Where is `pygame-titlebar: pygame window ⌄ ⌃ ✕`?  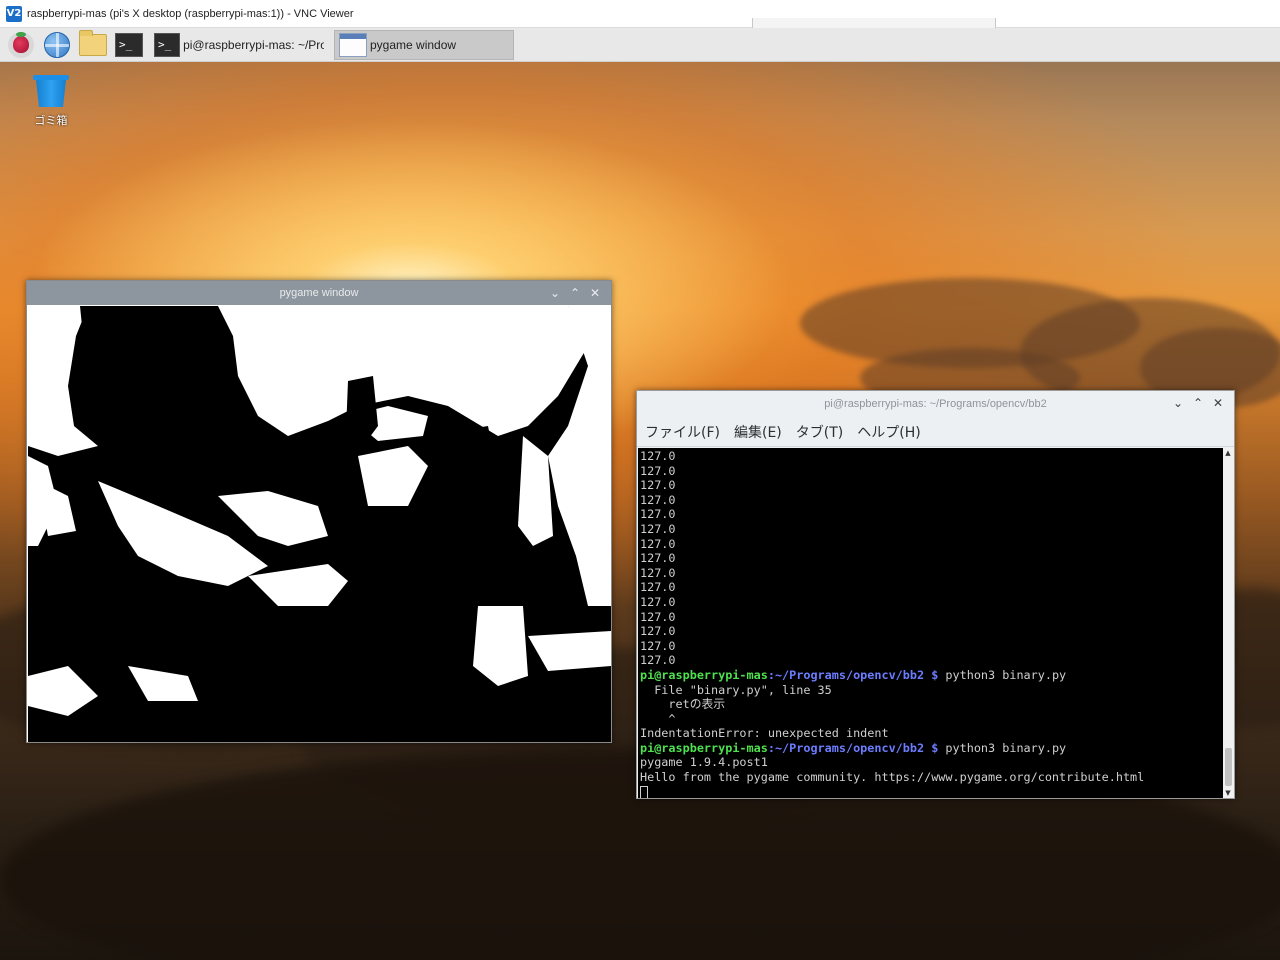
pygame-titlebar: pygame window ⌄ ⌃ ✕ is located at coordinates (319, 293).